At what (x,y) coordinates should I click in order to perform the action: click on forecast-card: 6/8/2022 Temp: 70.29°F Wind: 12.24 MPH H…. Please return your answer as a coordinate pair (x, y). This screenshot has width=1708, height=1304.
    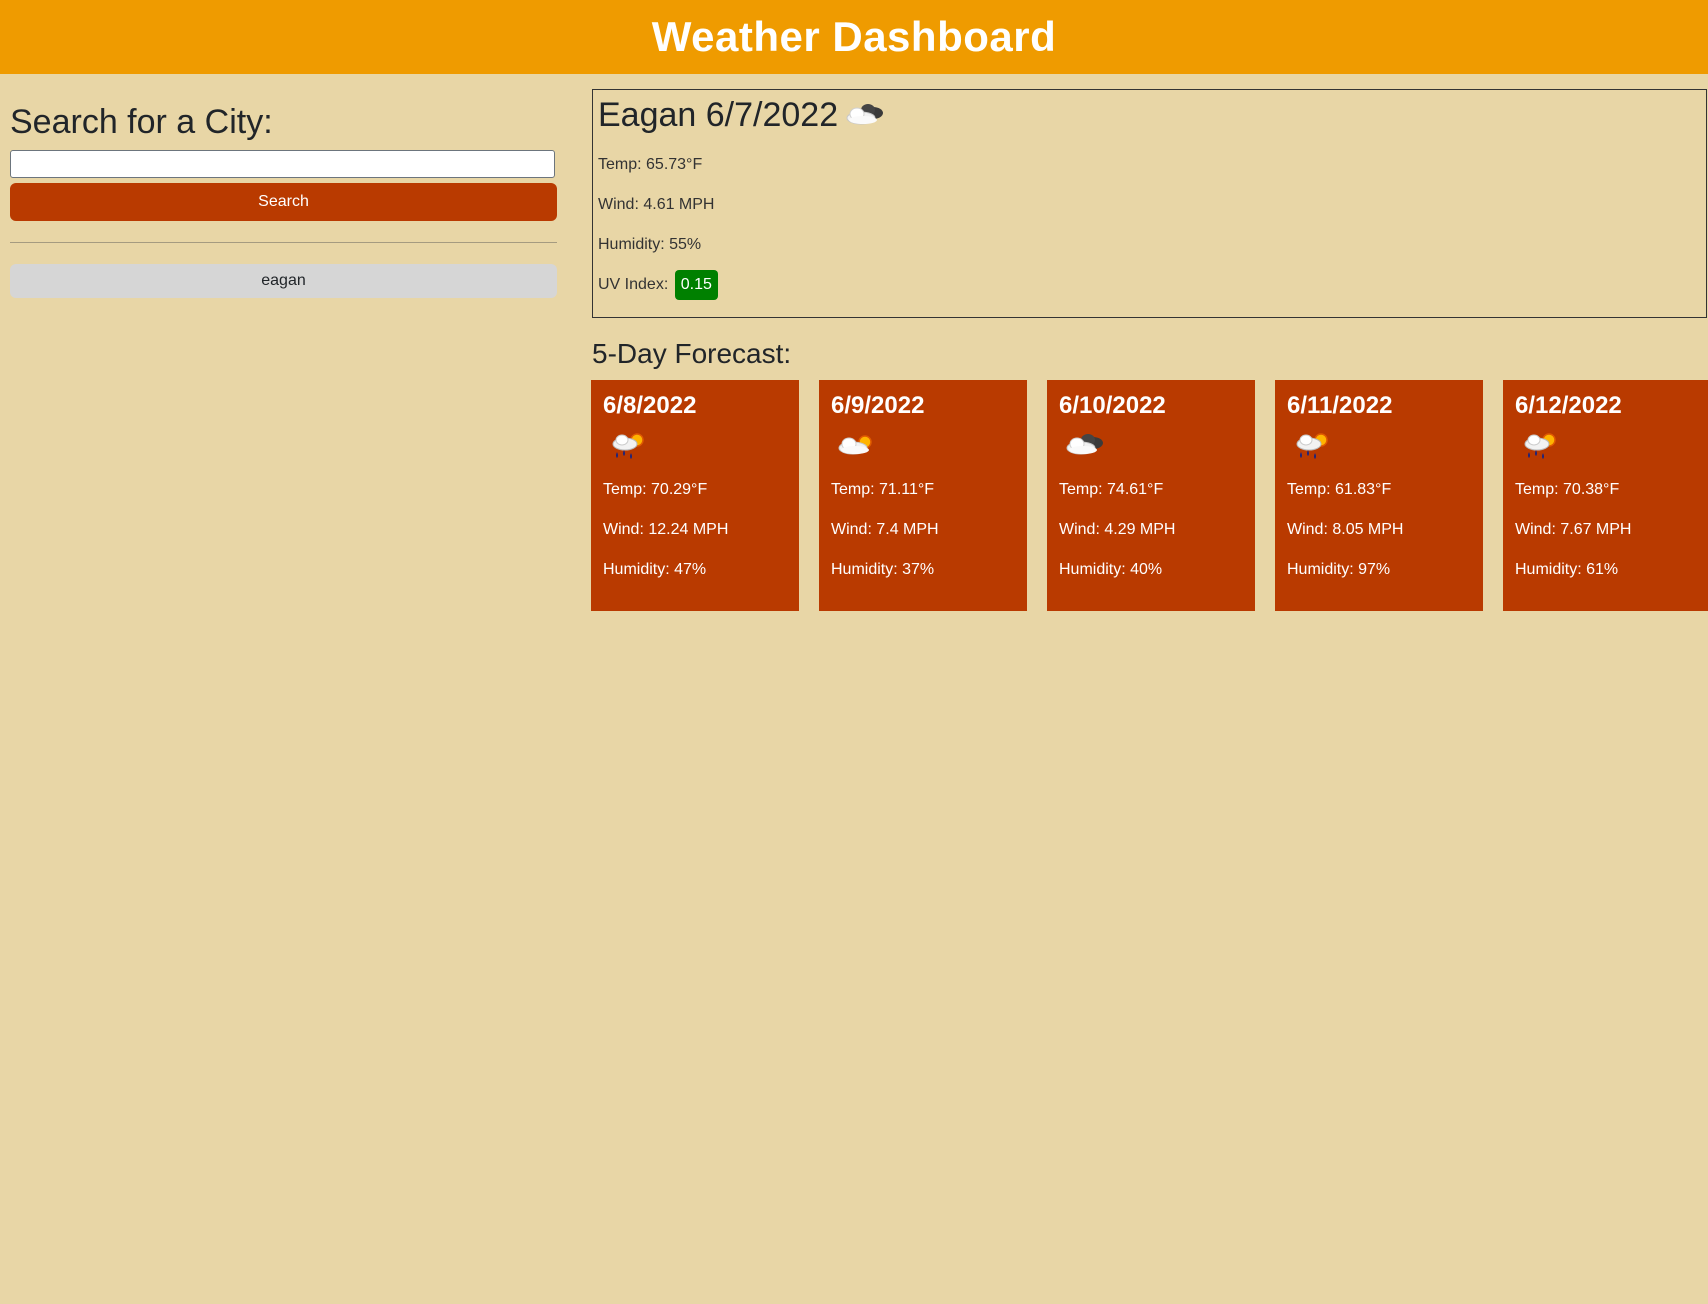
    Looking at the image, I should click on (695, 495).